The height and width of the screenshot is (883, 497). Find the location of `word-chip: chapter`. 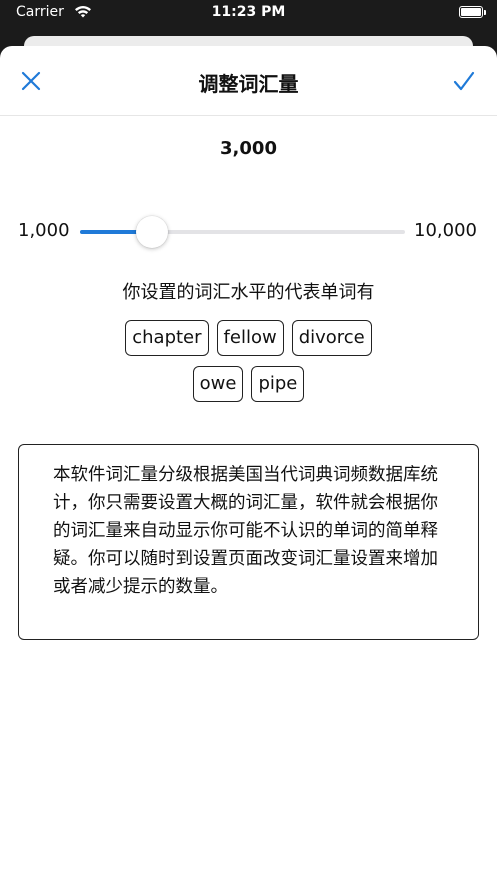

word-chip: chapter is located at coordinates (167, 338).